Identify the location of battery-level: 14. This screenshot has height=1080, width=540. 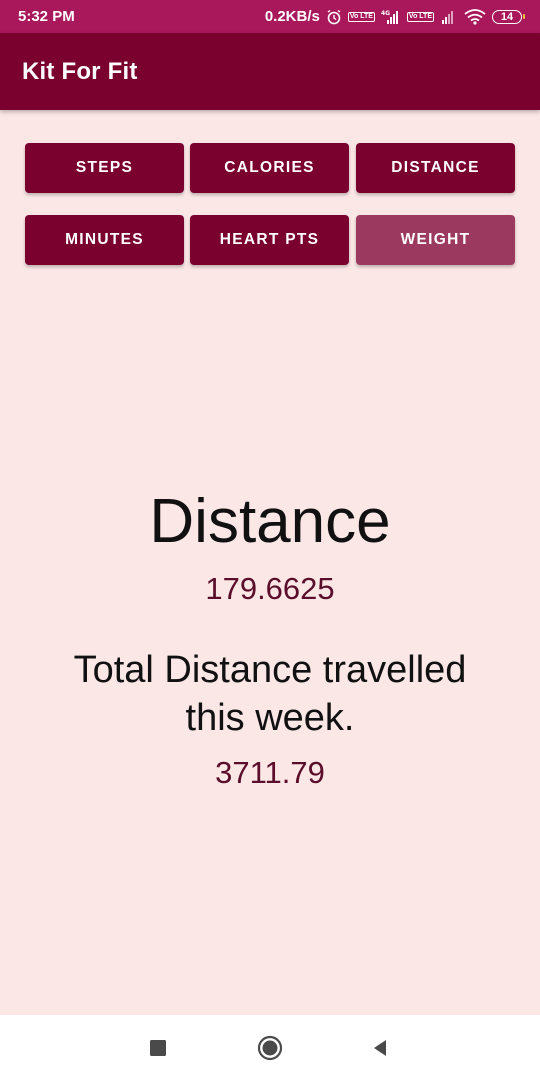
(507, 16).